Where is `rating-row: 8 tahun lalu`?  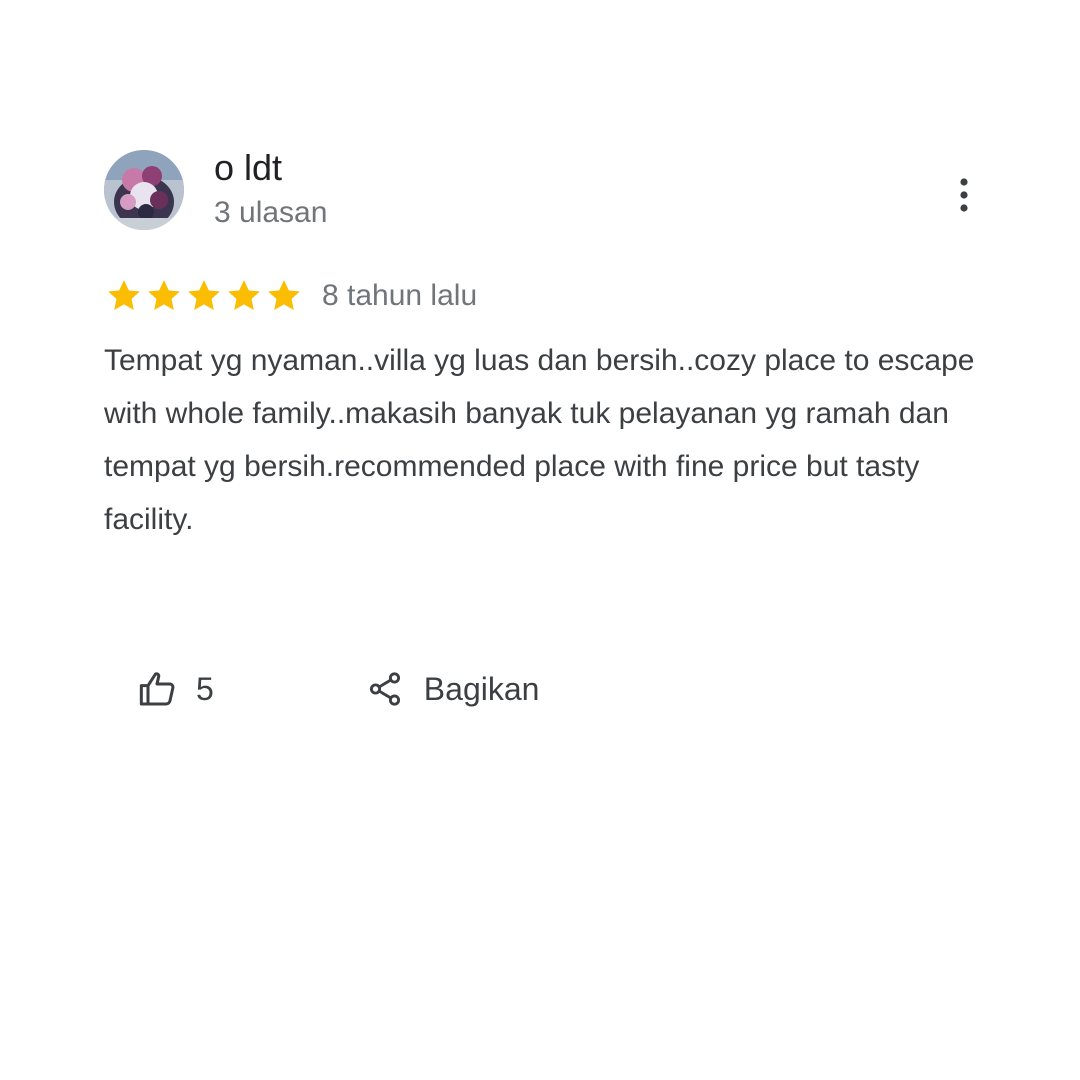 rating-row: 8 tahun lalu is located at coordinates (290, 296).